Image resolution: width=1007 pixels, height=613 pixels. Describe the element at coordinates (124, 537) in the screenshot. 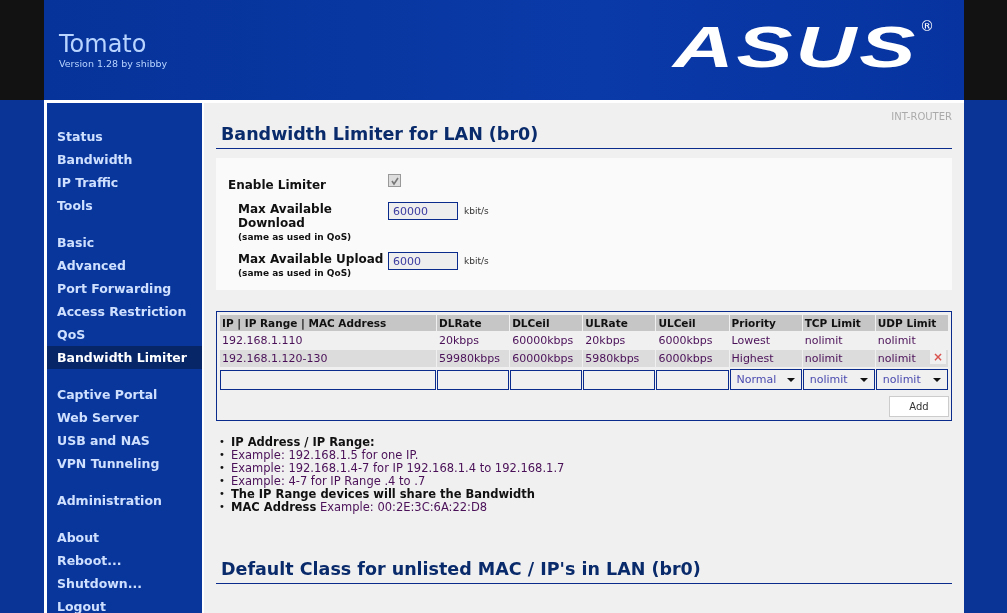

I see `nav-link: About` at that location.